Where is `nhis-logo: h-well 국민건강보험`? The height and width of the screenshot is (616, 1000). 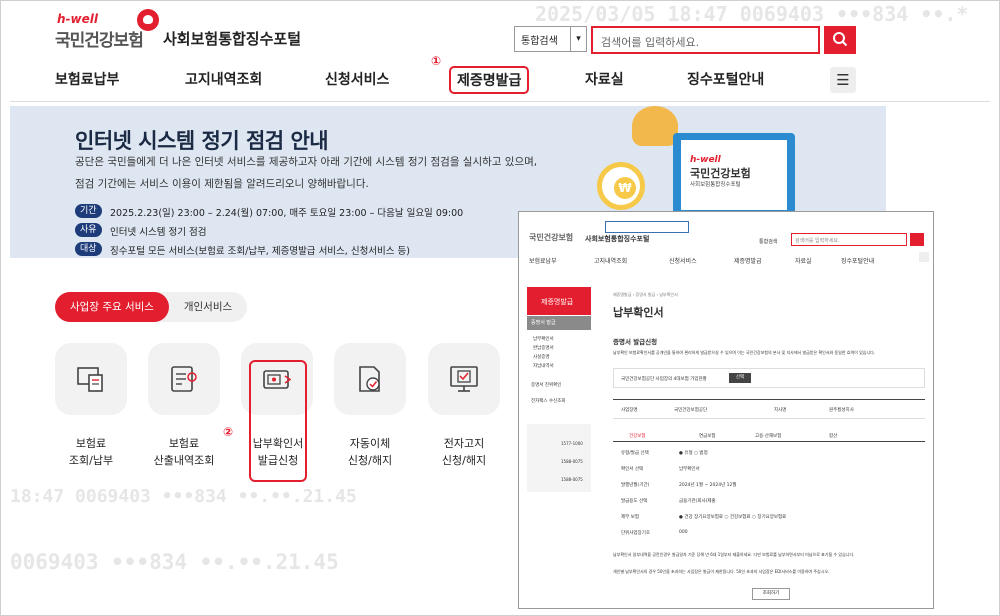 nhis-logo: h-well 국민건강보험 is located at coordinates (99, 31).